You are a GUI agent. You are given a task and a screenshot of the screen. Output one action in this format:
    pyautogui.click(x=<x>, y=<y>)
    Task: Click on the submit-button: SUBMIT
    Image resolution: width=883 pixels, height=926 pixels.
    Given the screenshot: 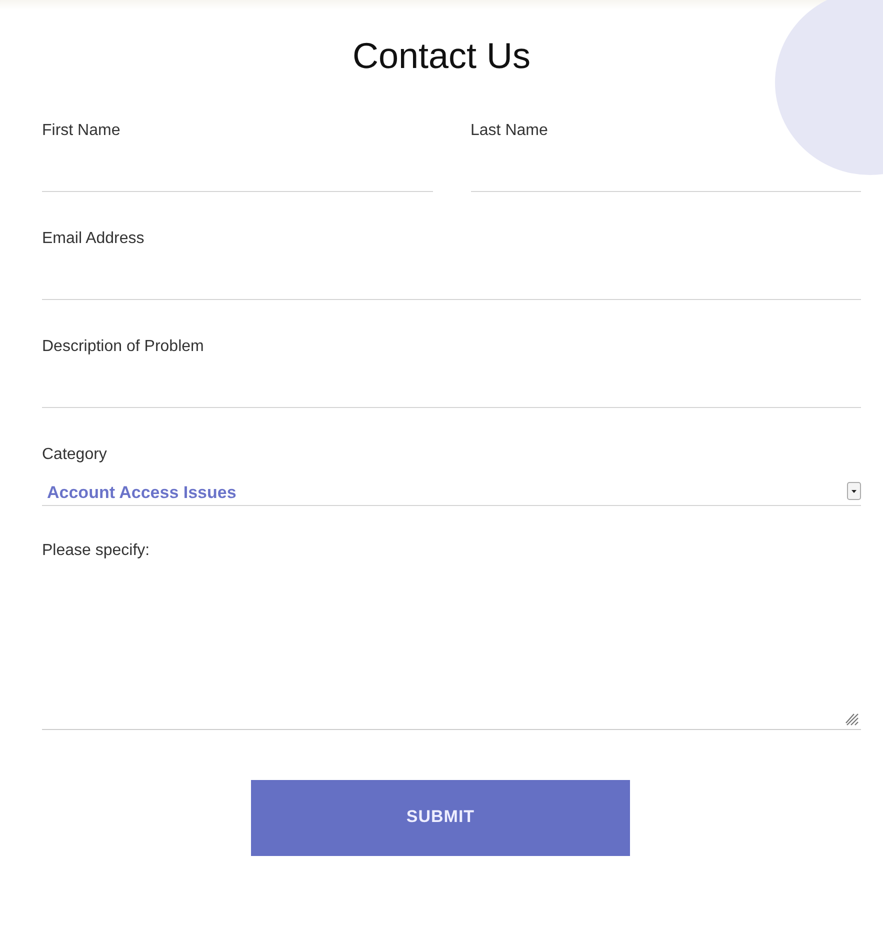 What is the action you would take?
    pyautogui.click(x=440, y=818)
    